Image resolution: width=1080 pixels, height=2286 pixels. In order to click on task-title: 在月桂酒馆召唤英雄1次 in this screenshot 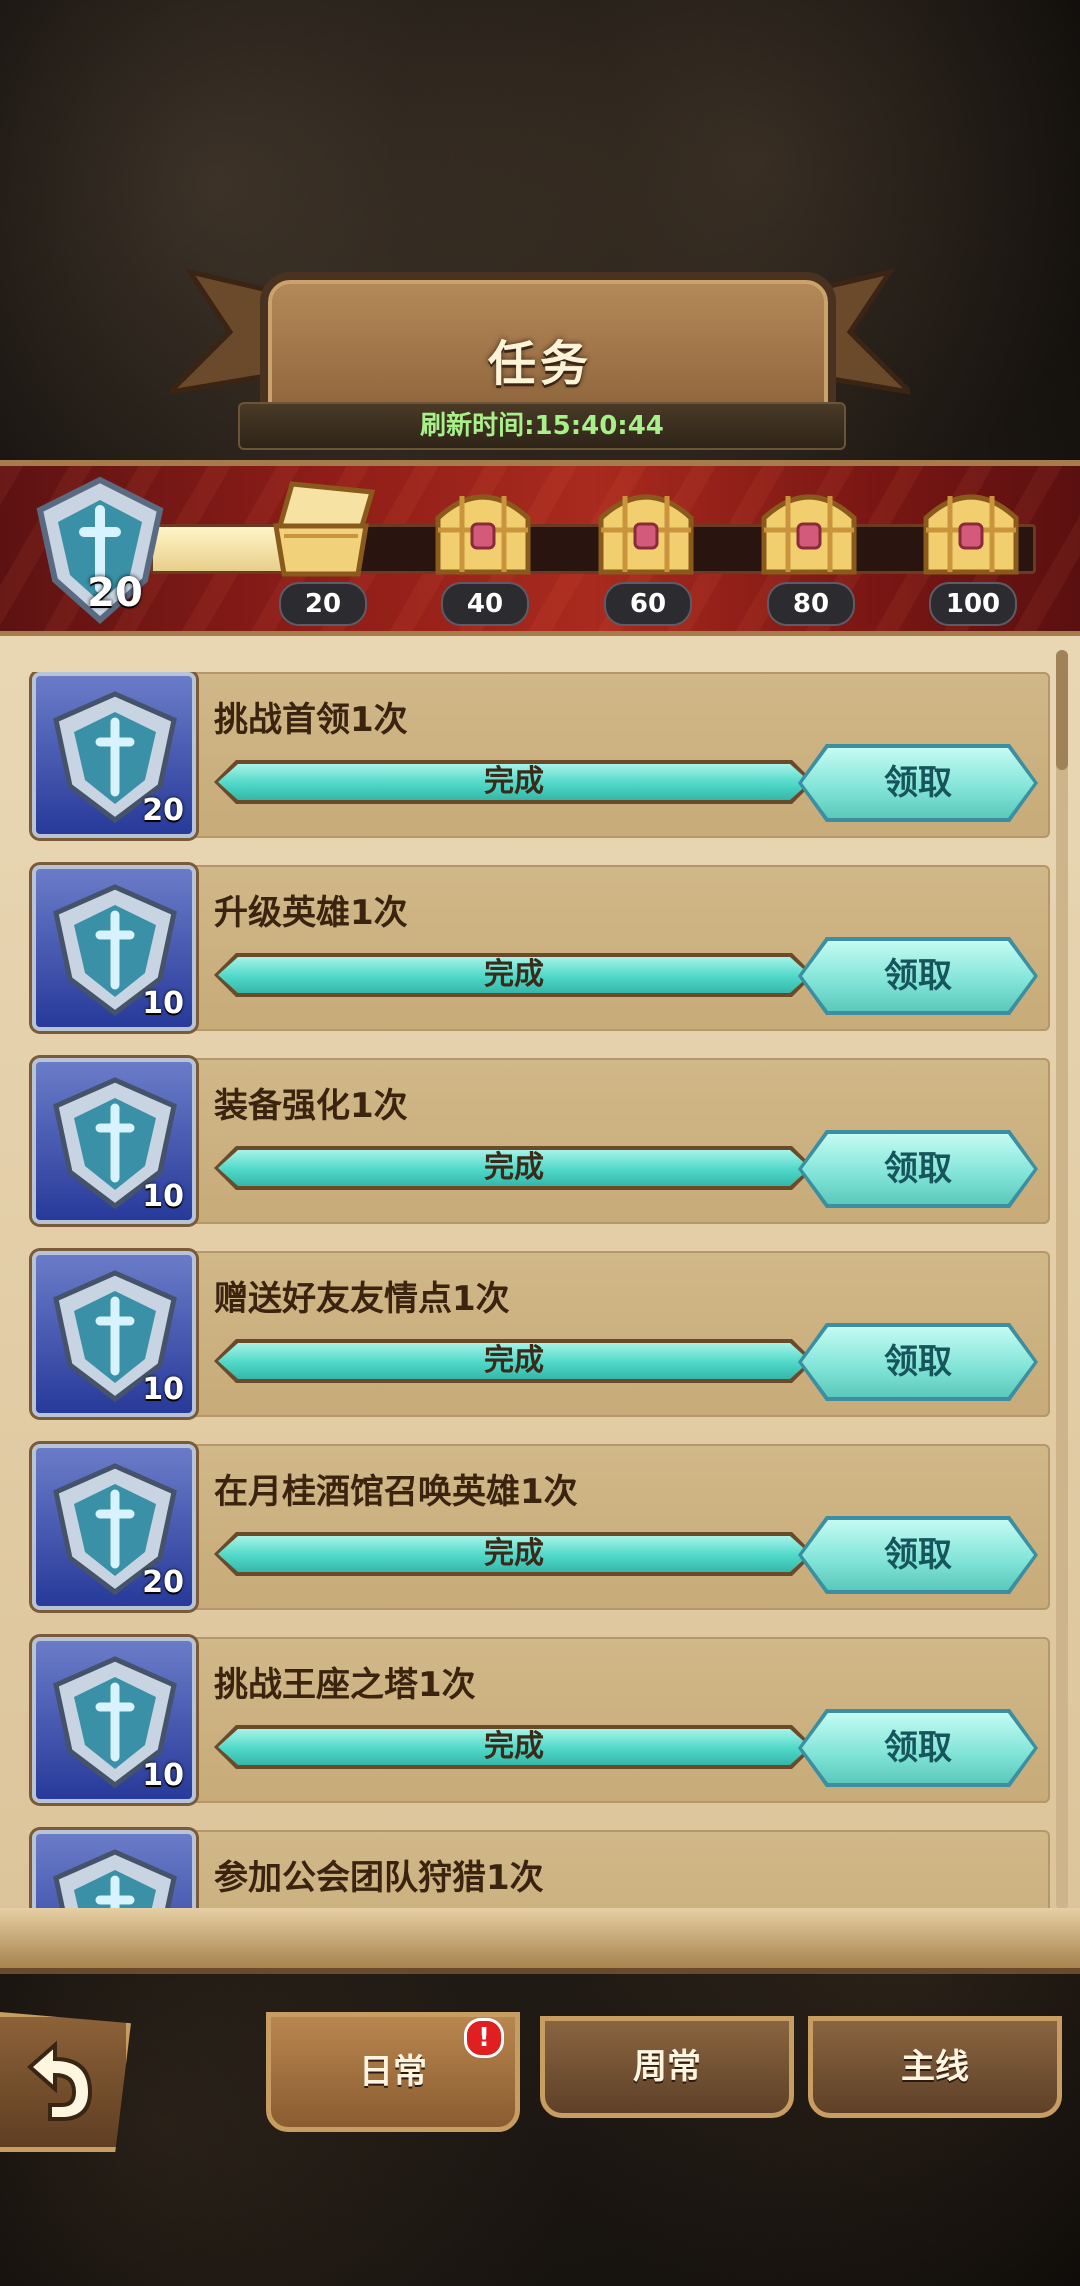, I will do `click(396, 1492)`.